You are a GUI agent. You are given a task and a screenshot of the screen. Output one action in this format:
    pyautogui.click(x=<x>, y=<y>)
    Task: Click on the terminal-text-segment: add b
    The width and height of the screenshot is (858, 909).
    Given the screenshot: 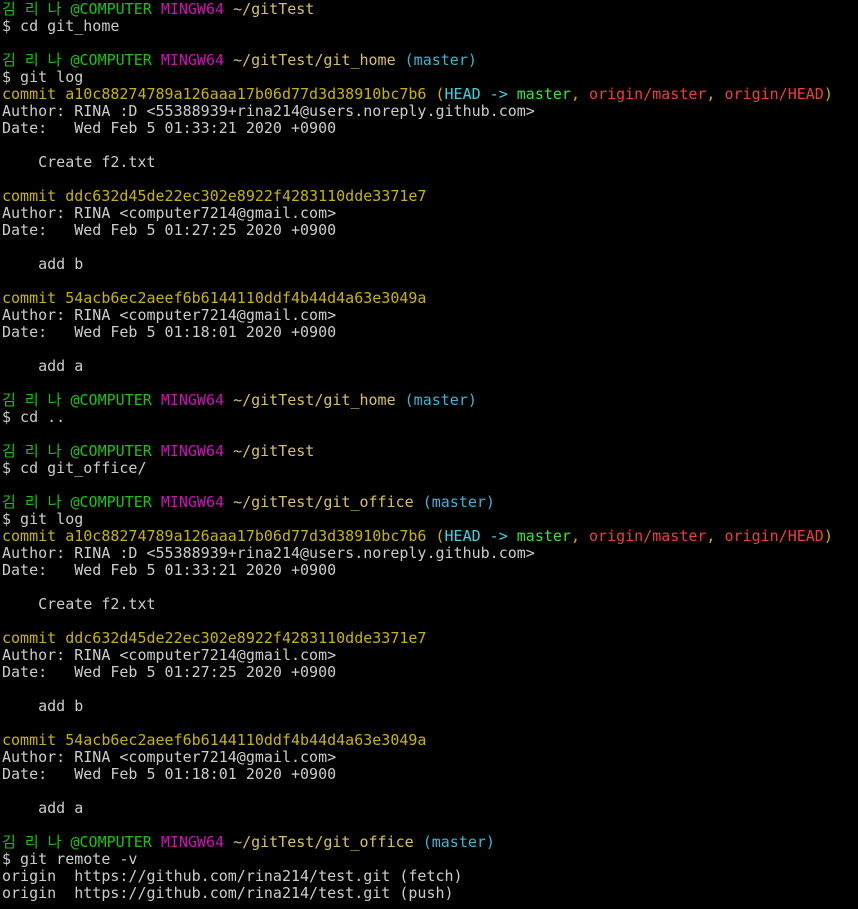 What is the action you would take?
    pyautogui.click(x=43, y=264)
    